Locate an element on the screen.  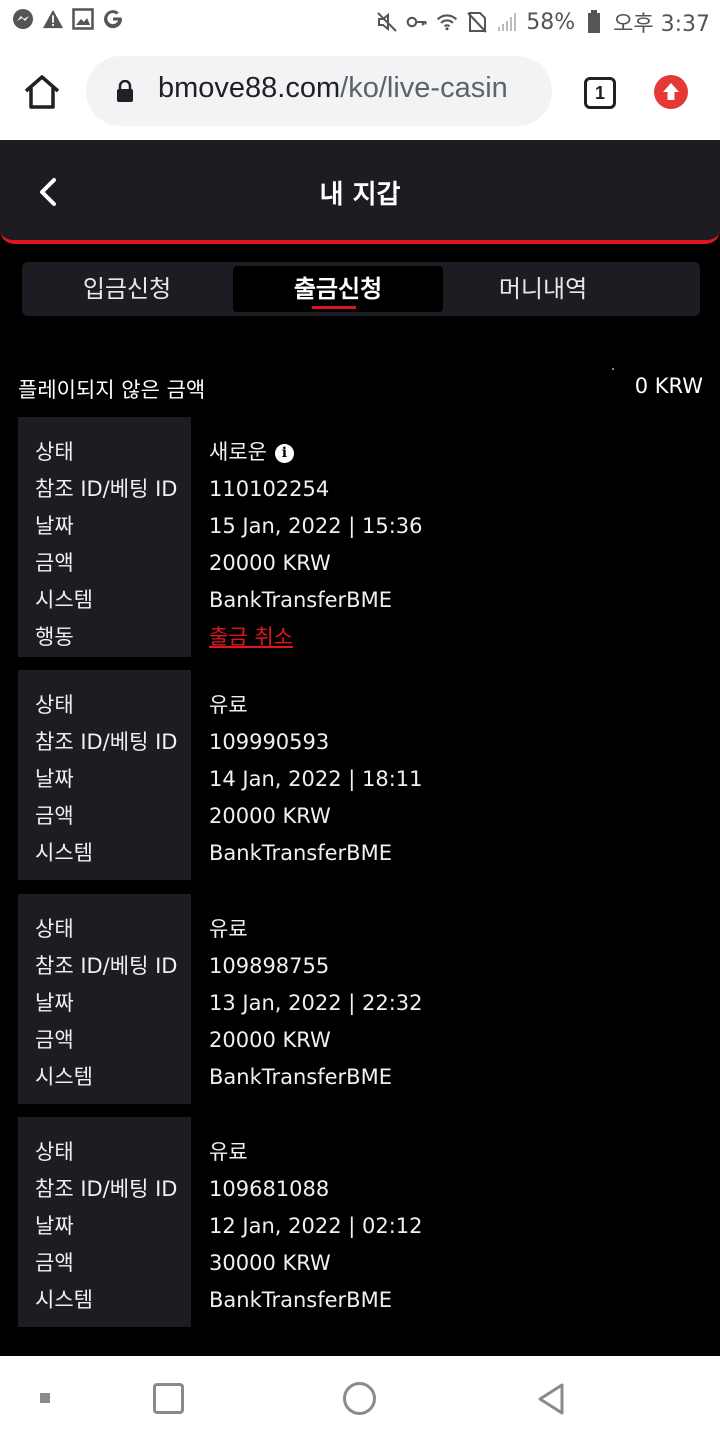
address-bar: bmove88.com/ko/live-casin is located at coordinates (319, 91).